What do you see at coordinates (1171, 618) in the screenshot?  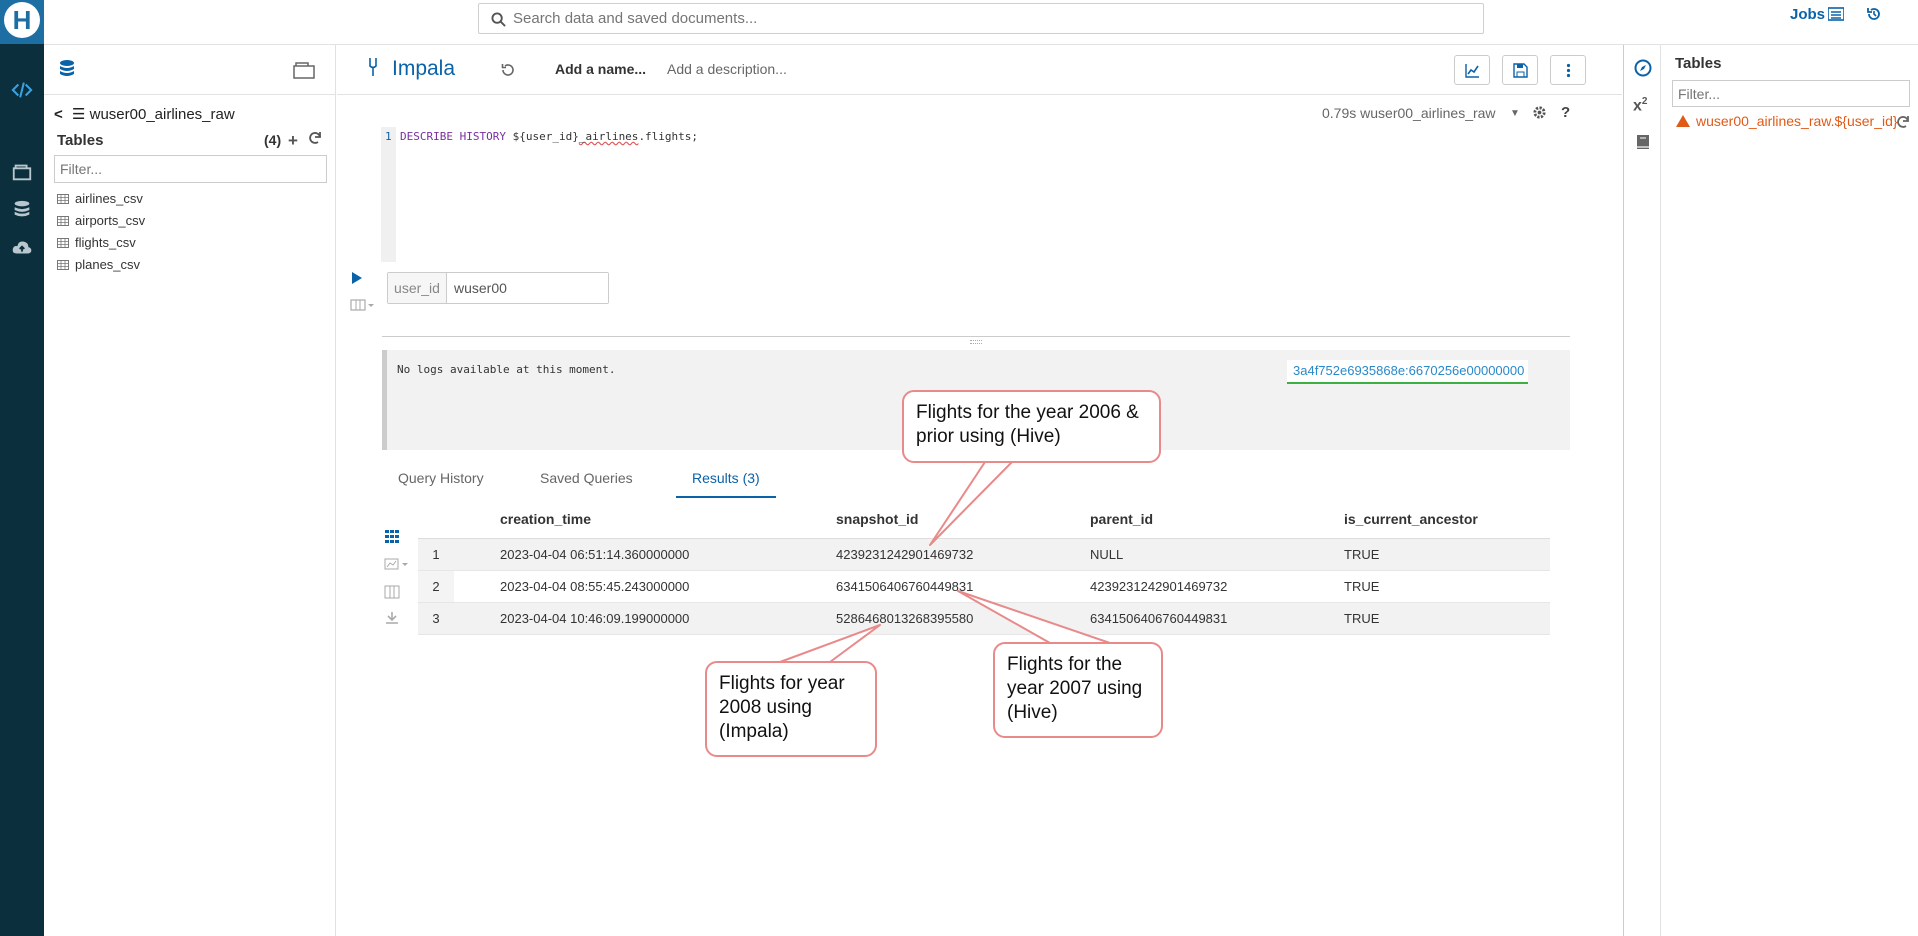 I see `cell-parent-id: 6341506406760449831` at bounding box center [1171, 618].